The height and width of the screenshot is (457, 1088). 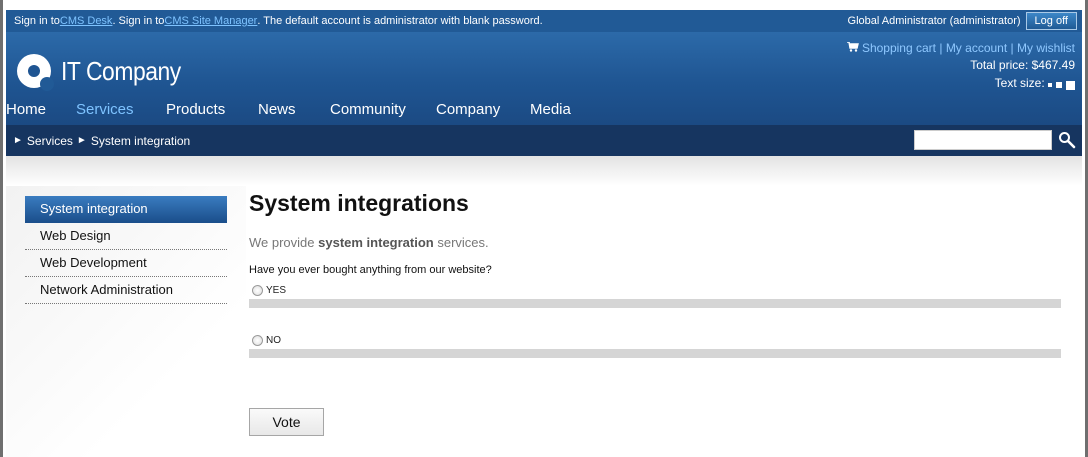 What do you see at coordinates (294, 113) in the screenshot?
I see `nav-news: News` at bounding box center [294, 113].